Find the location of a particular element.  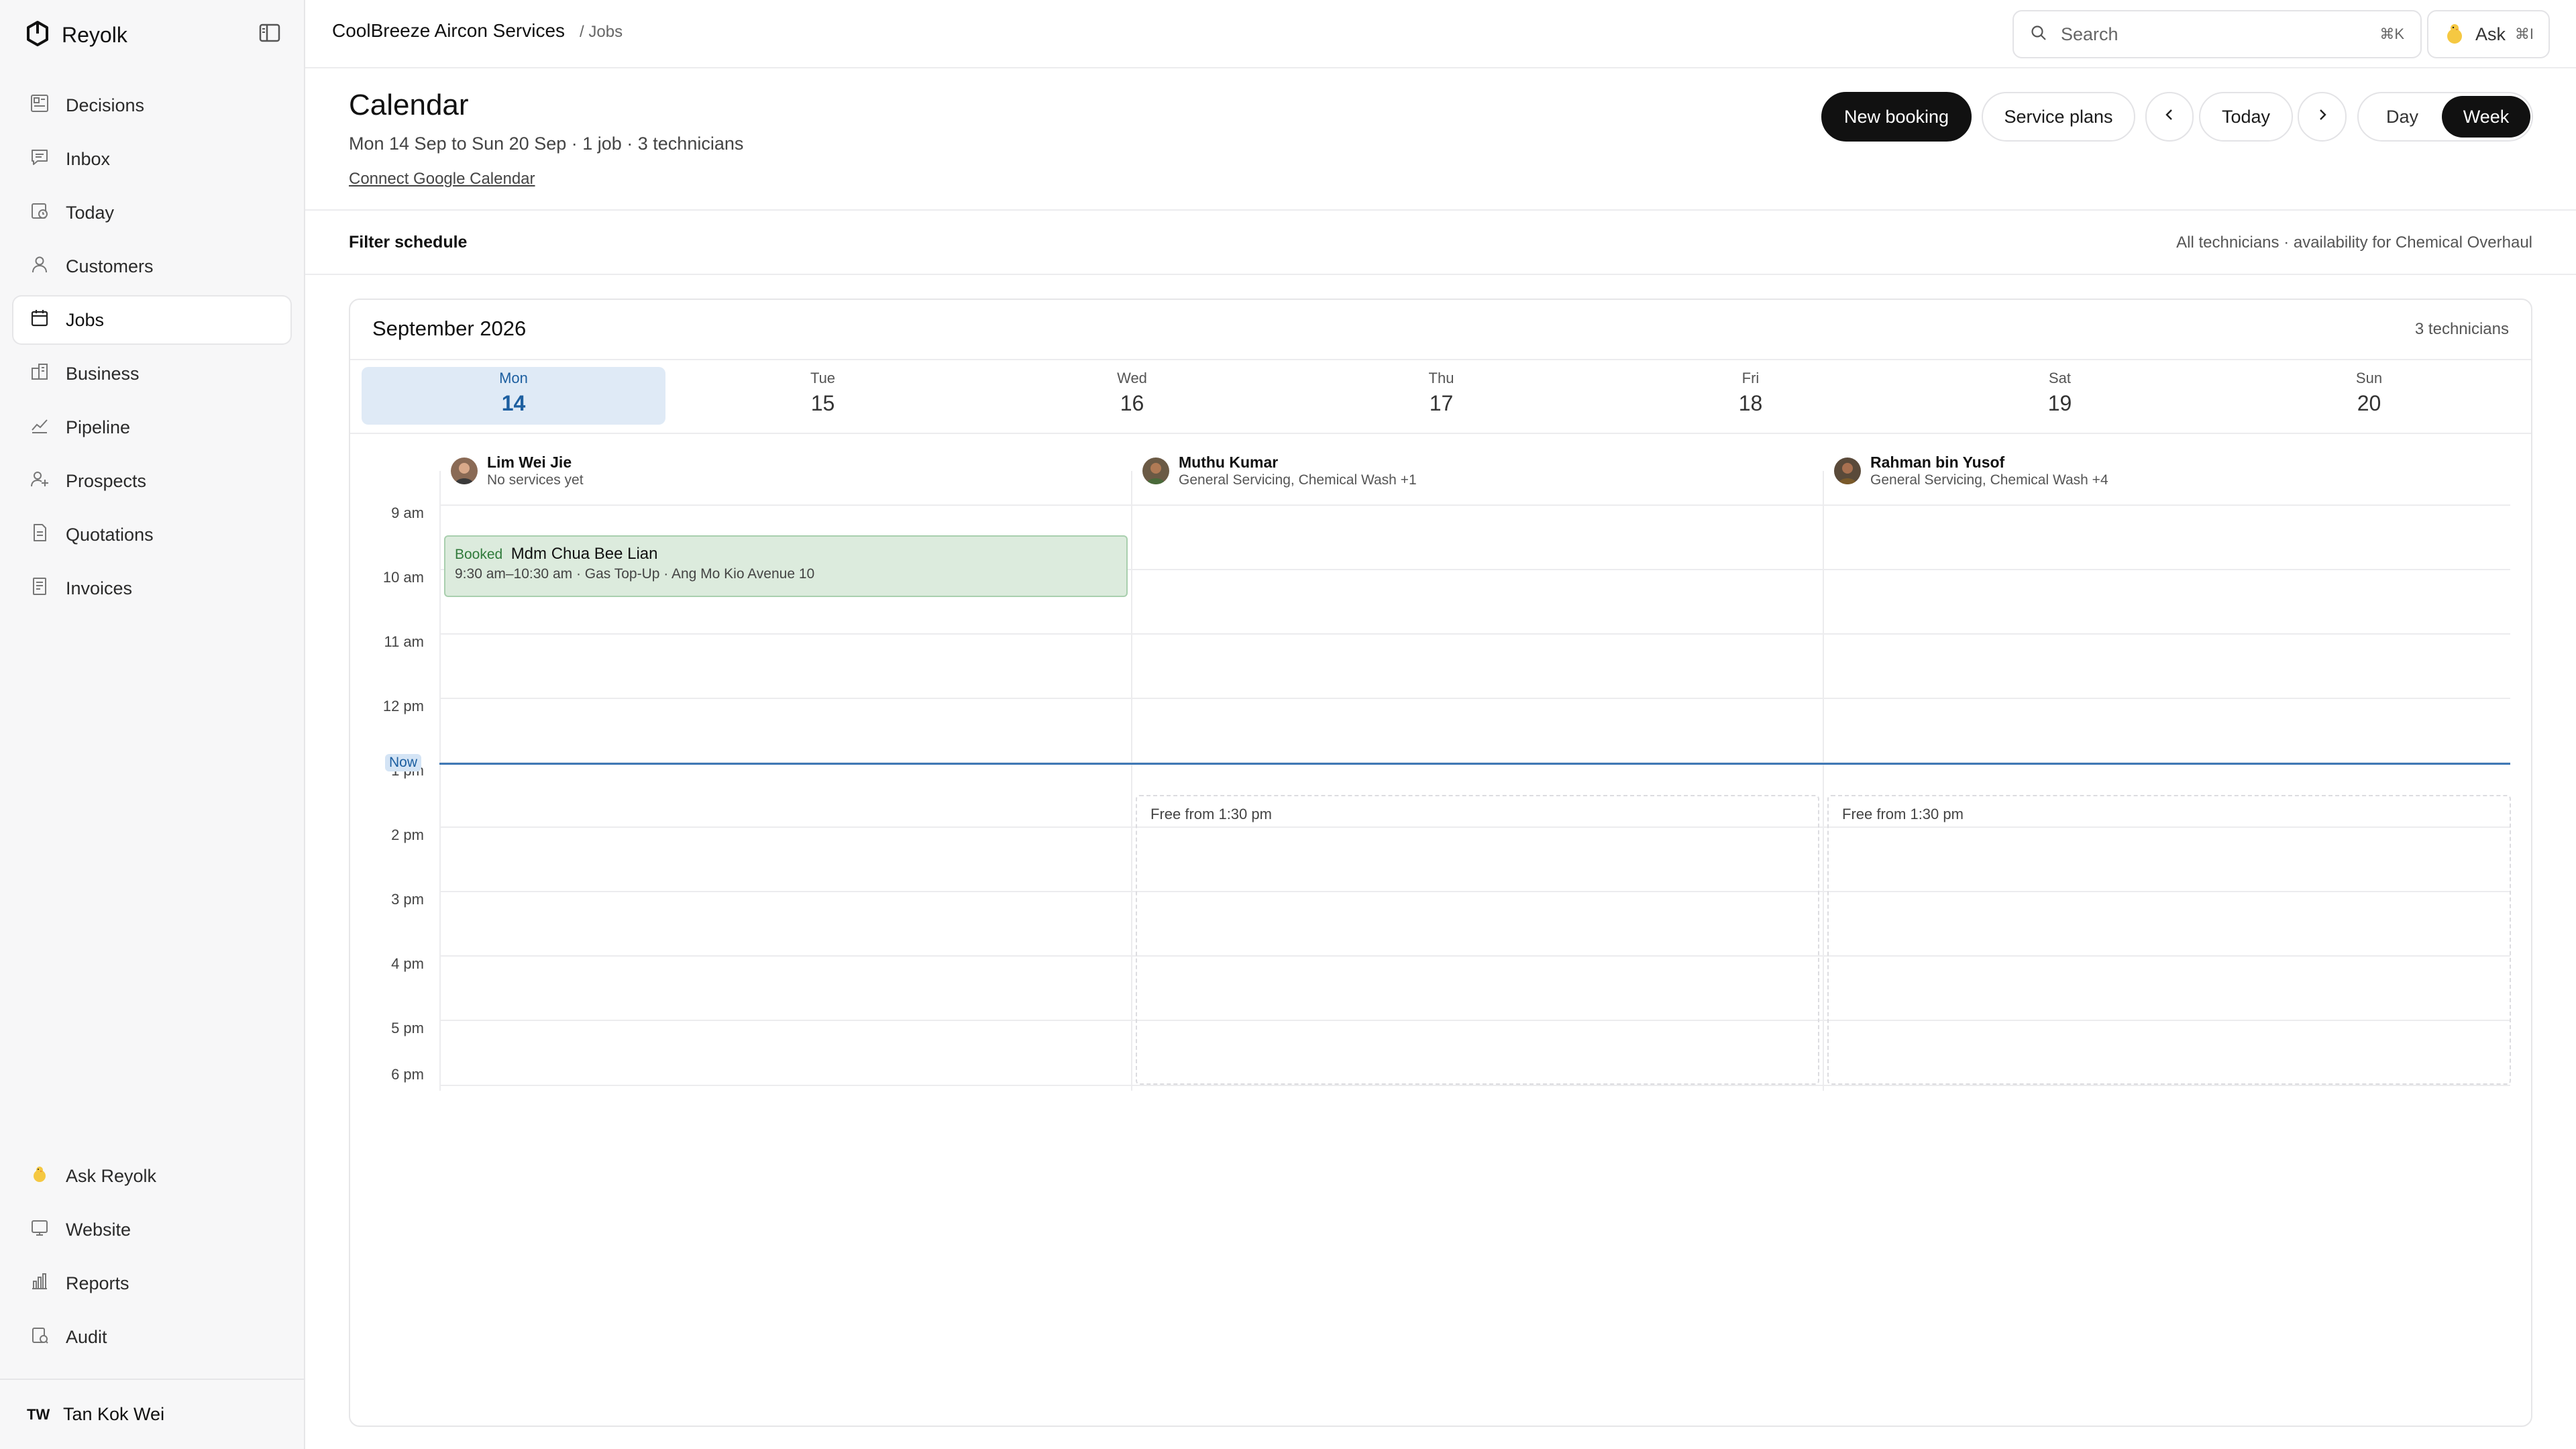

today-button: Today is located at coordinates (2246, 117).